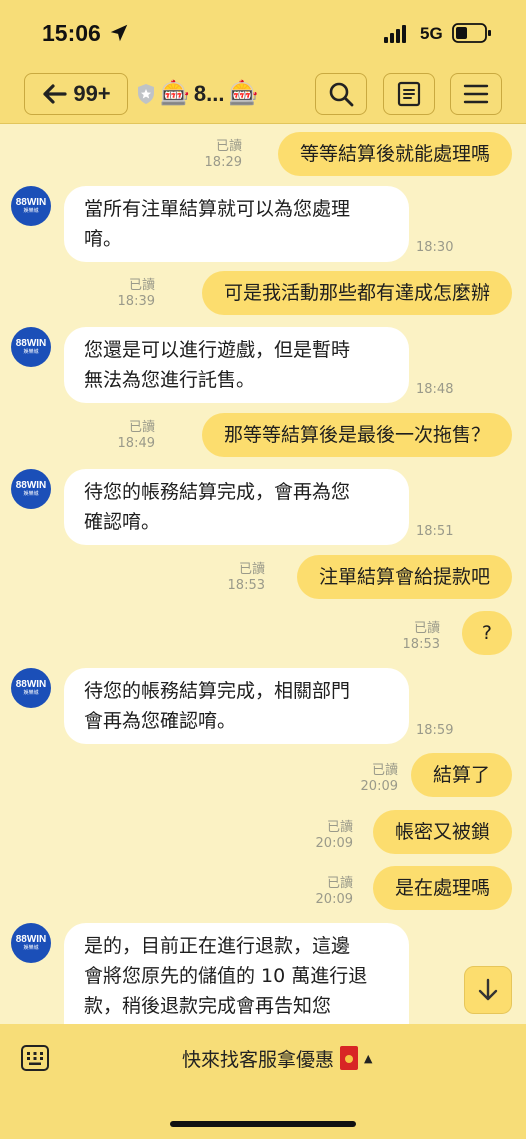 The height and width of the screenshot is (1139, 526). I want to click on agent-message-bubble: 待您的帳務結算完成，相關部門 會再為您確認唷。, so click(236, 706).